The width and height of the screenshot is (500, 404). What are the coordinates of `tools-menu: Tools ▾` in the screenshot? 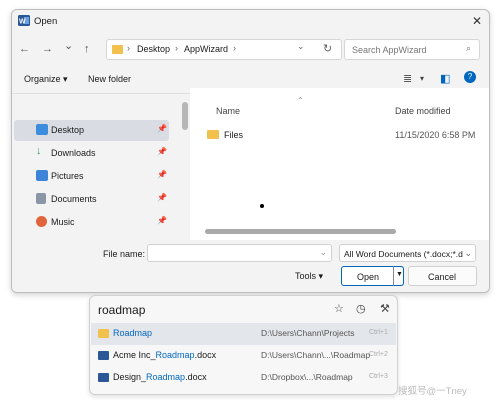 It's located at (309, 276).